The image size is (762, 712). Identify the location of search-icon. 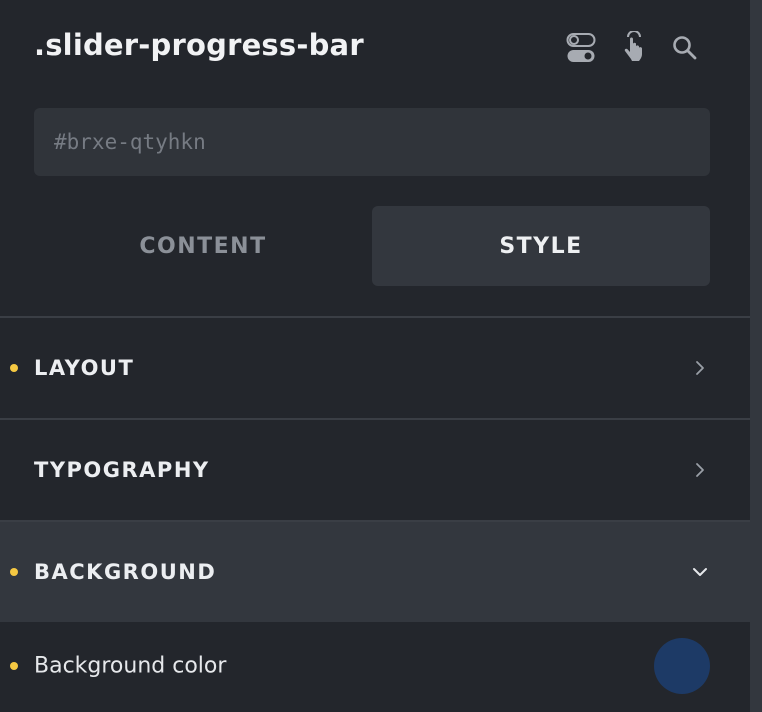
(685, 48).